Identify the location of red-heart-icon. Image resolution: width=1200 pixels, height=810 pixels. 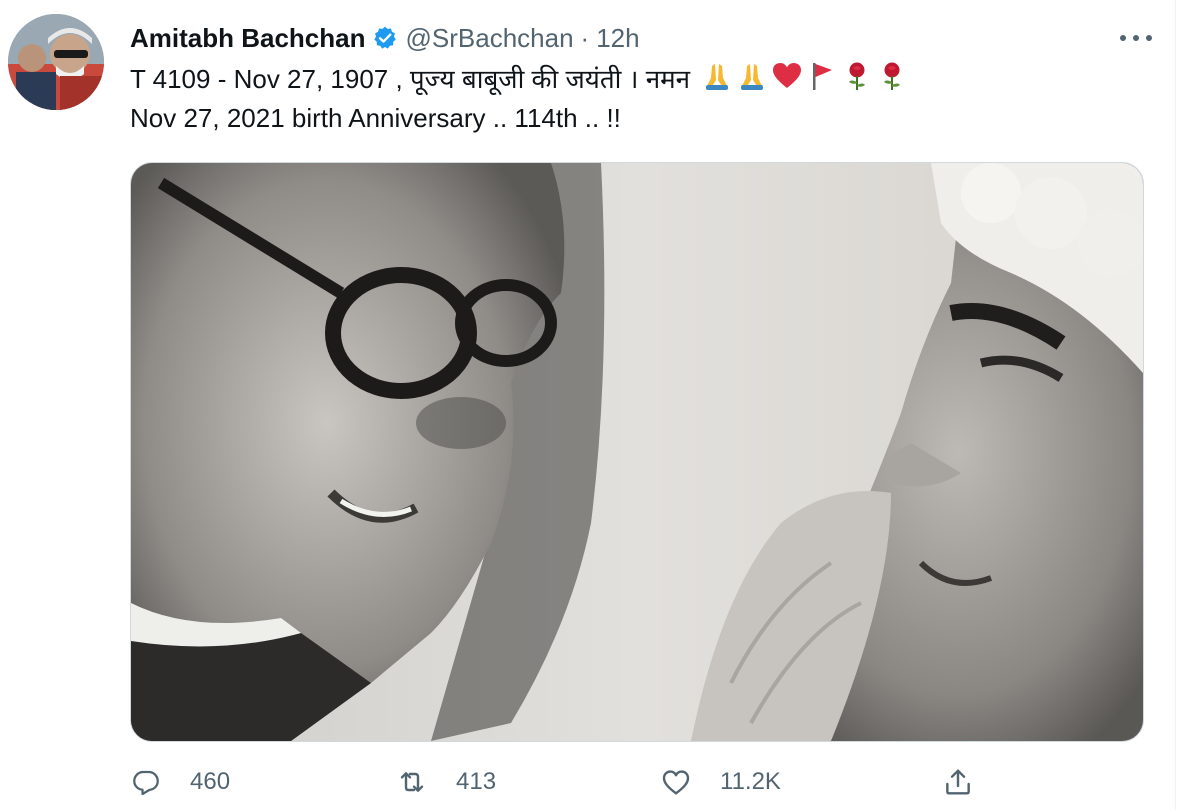
(787, 76).